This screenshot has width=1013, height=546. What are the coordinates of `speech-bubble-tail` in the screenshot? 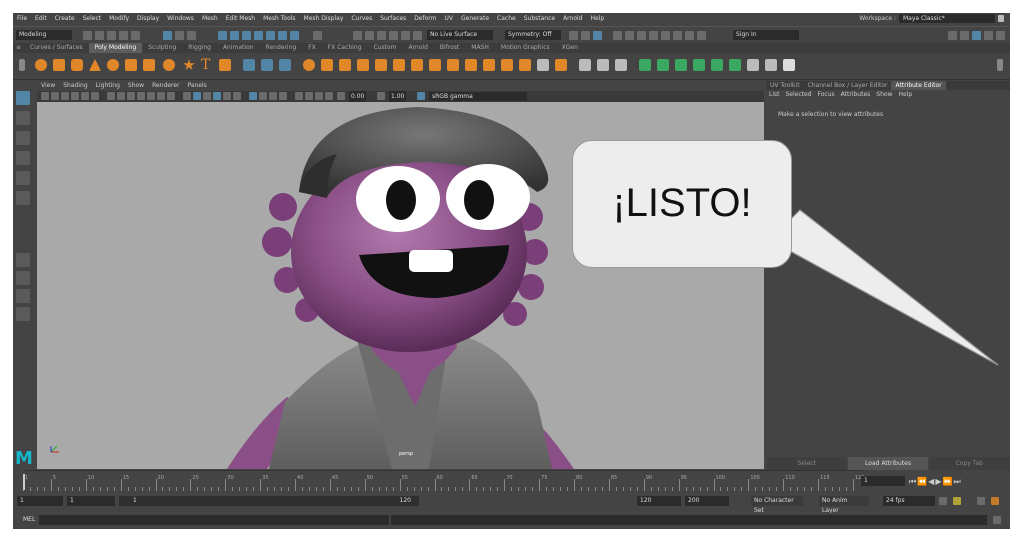 It's located at (884, 287).